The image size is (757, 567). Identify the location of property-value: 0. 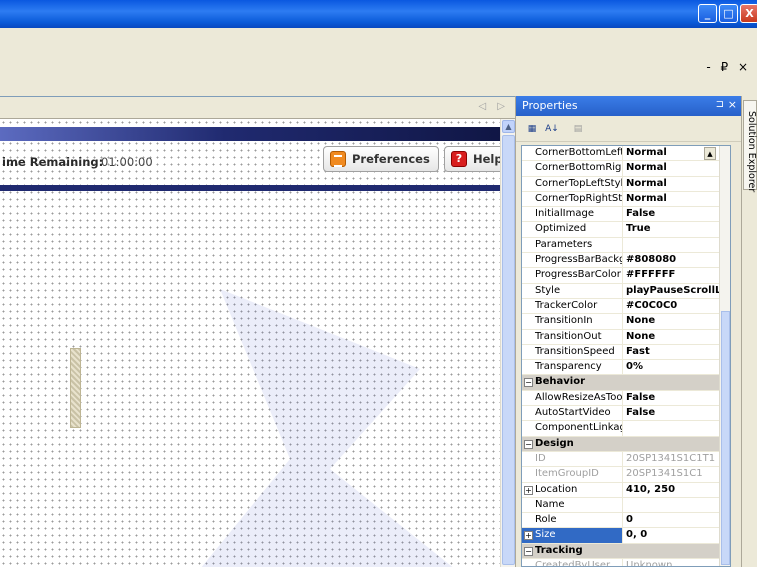
(676, 520).